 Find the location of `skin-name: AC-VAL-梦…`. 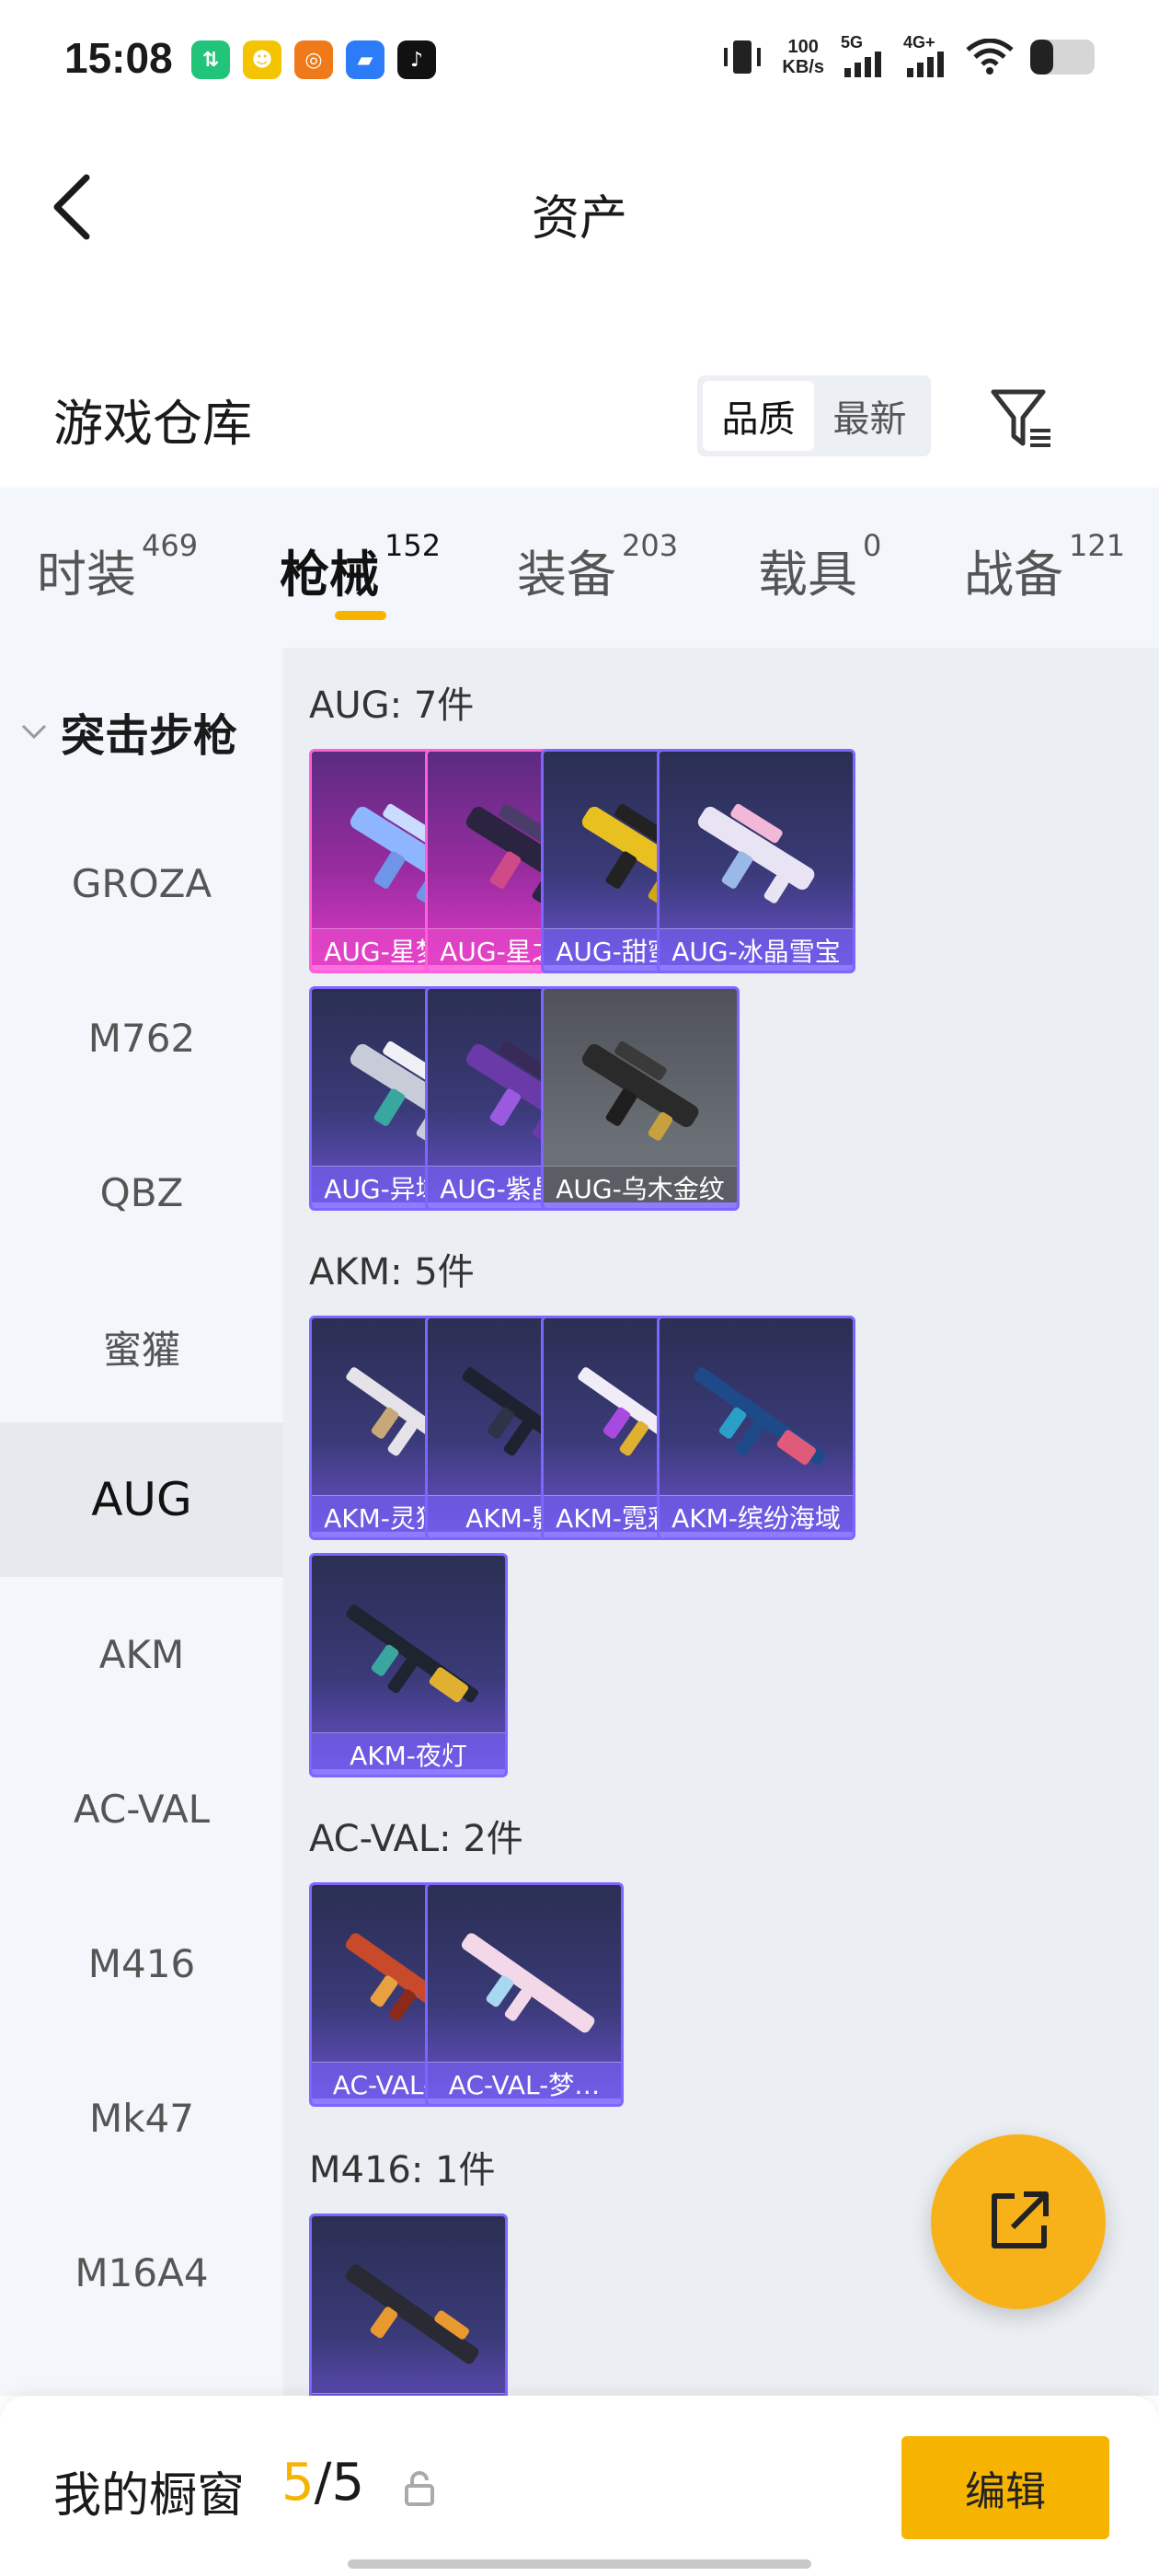

skin-name: AC-VAL-梦… is located at coordinates (524, 2083).